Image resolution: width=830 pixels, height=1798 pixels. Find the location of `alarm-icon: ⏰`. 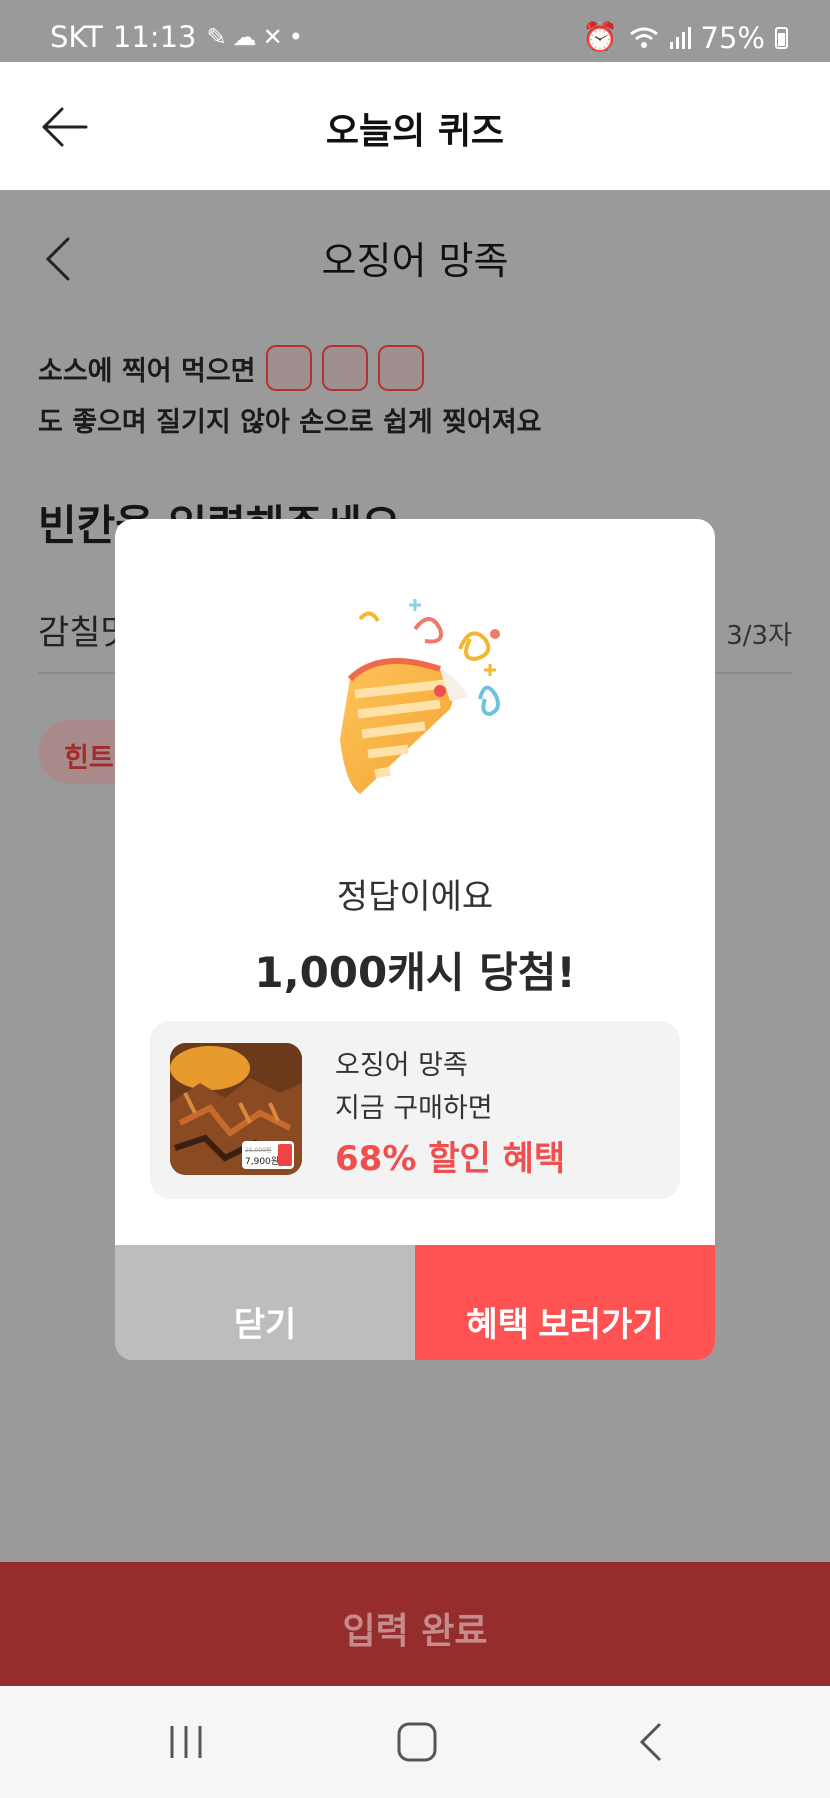

alarm-icon: ⏰ is located at coordinates (600, 37).